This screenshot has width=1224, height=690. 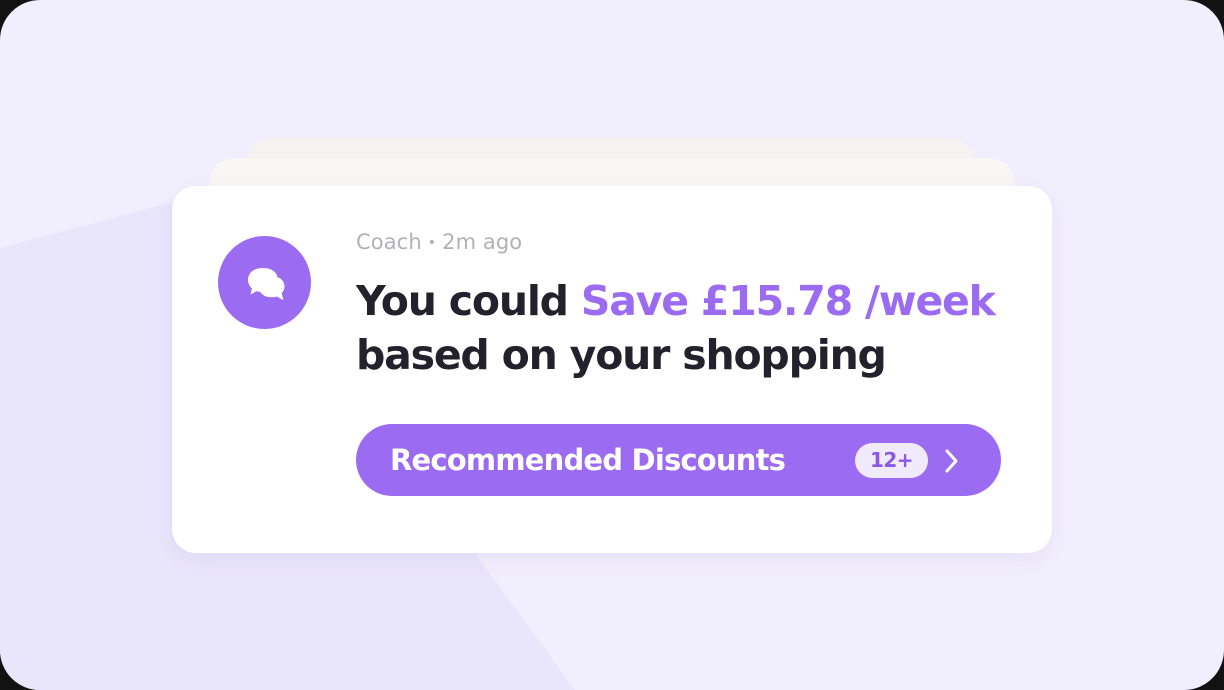 I want to click on cta-label: Recommended Discounts, so click(x=588, y=460).